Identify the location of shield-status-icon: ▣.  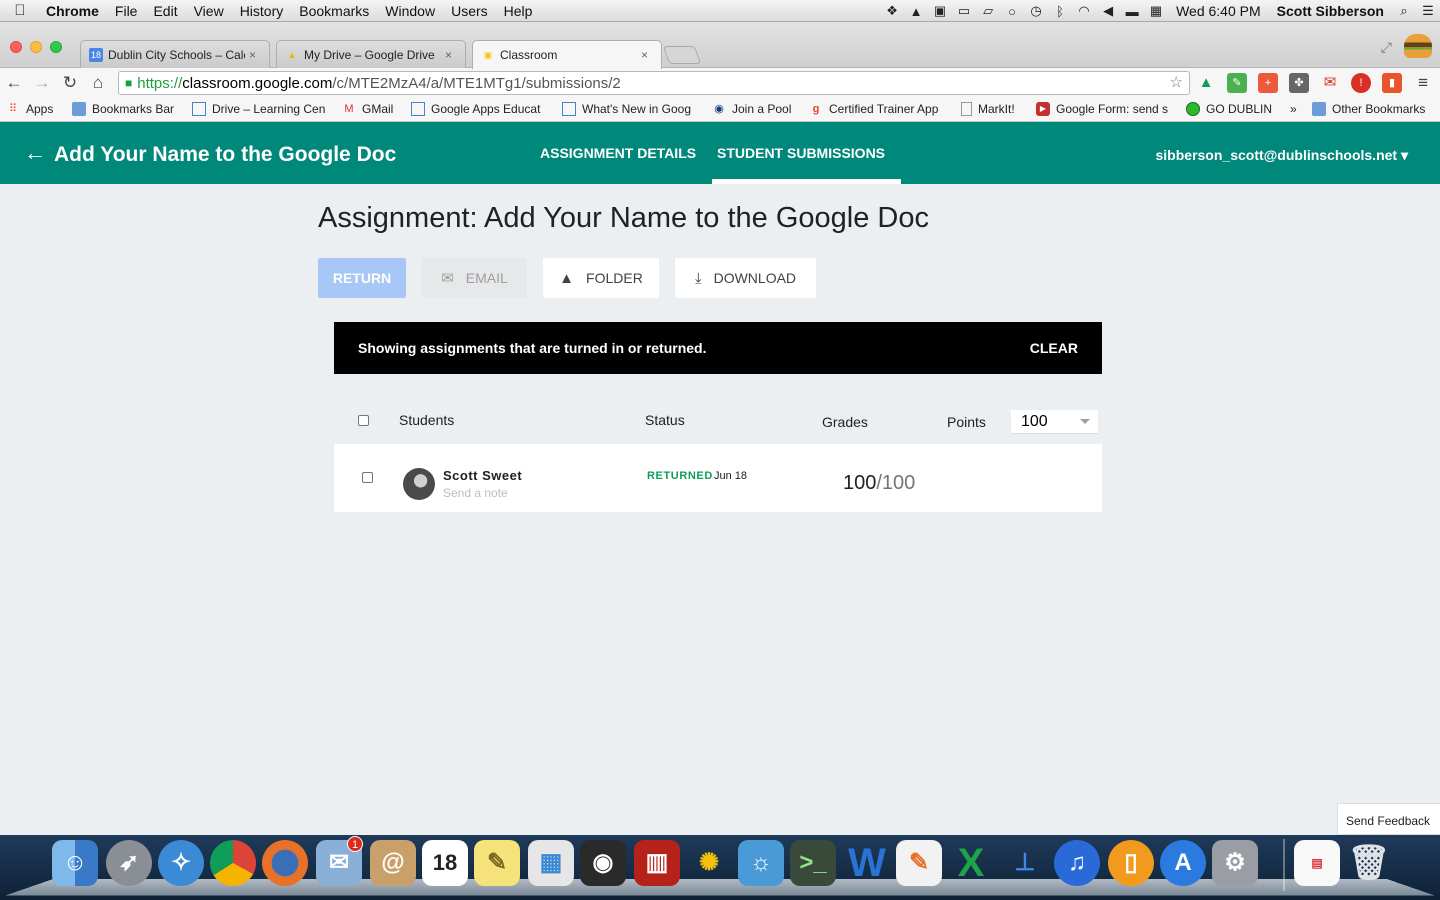
(940, 11).